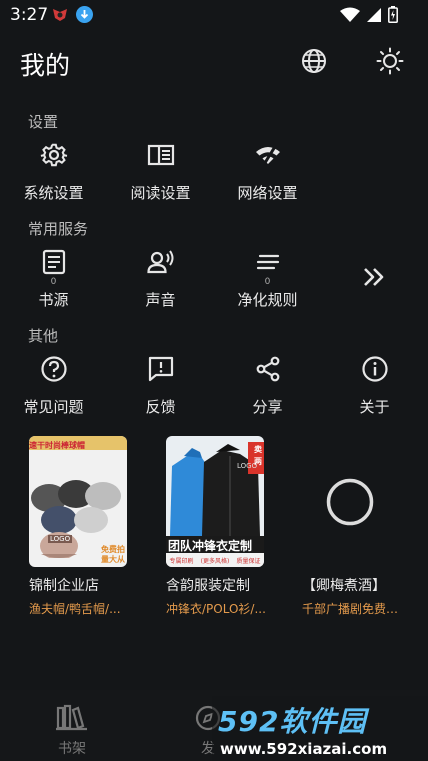  What do you see at coordinates (53, 282) in the screenshot?
I see `book-source-count: 0` at bounding box center [53, 282].